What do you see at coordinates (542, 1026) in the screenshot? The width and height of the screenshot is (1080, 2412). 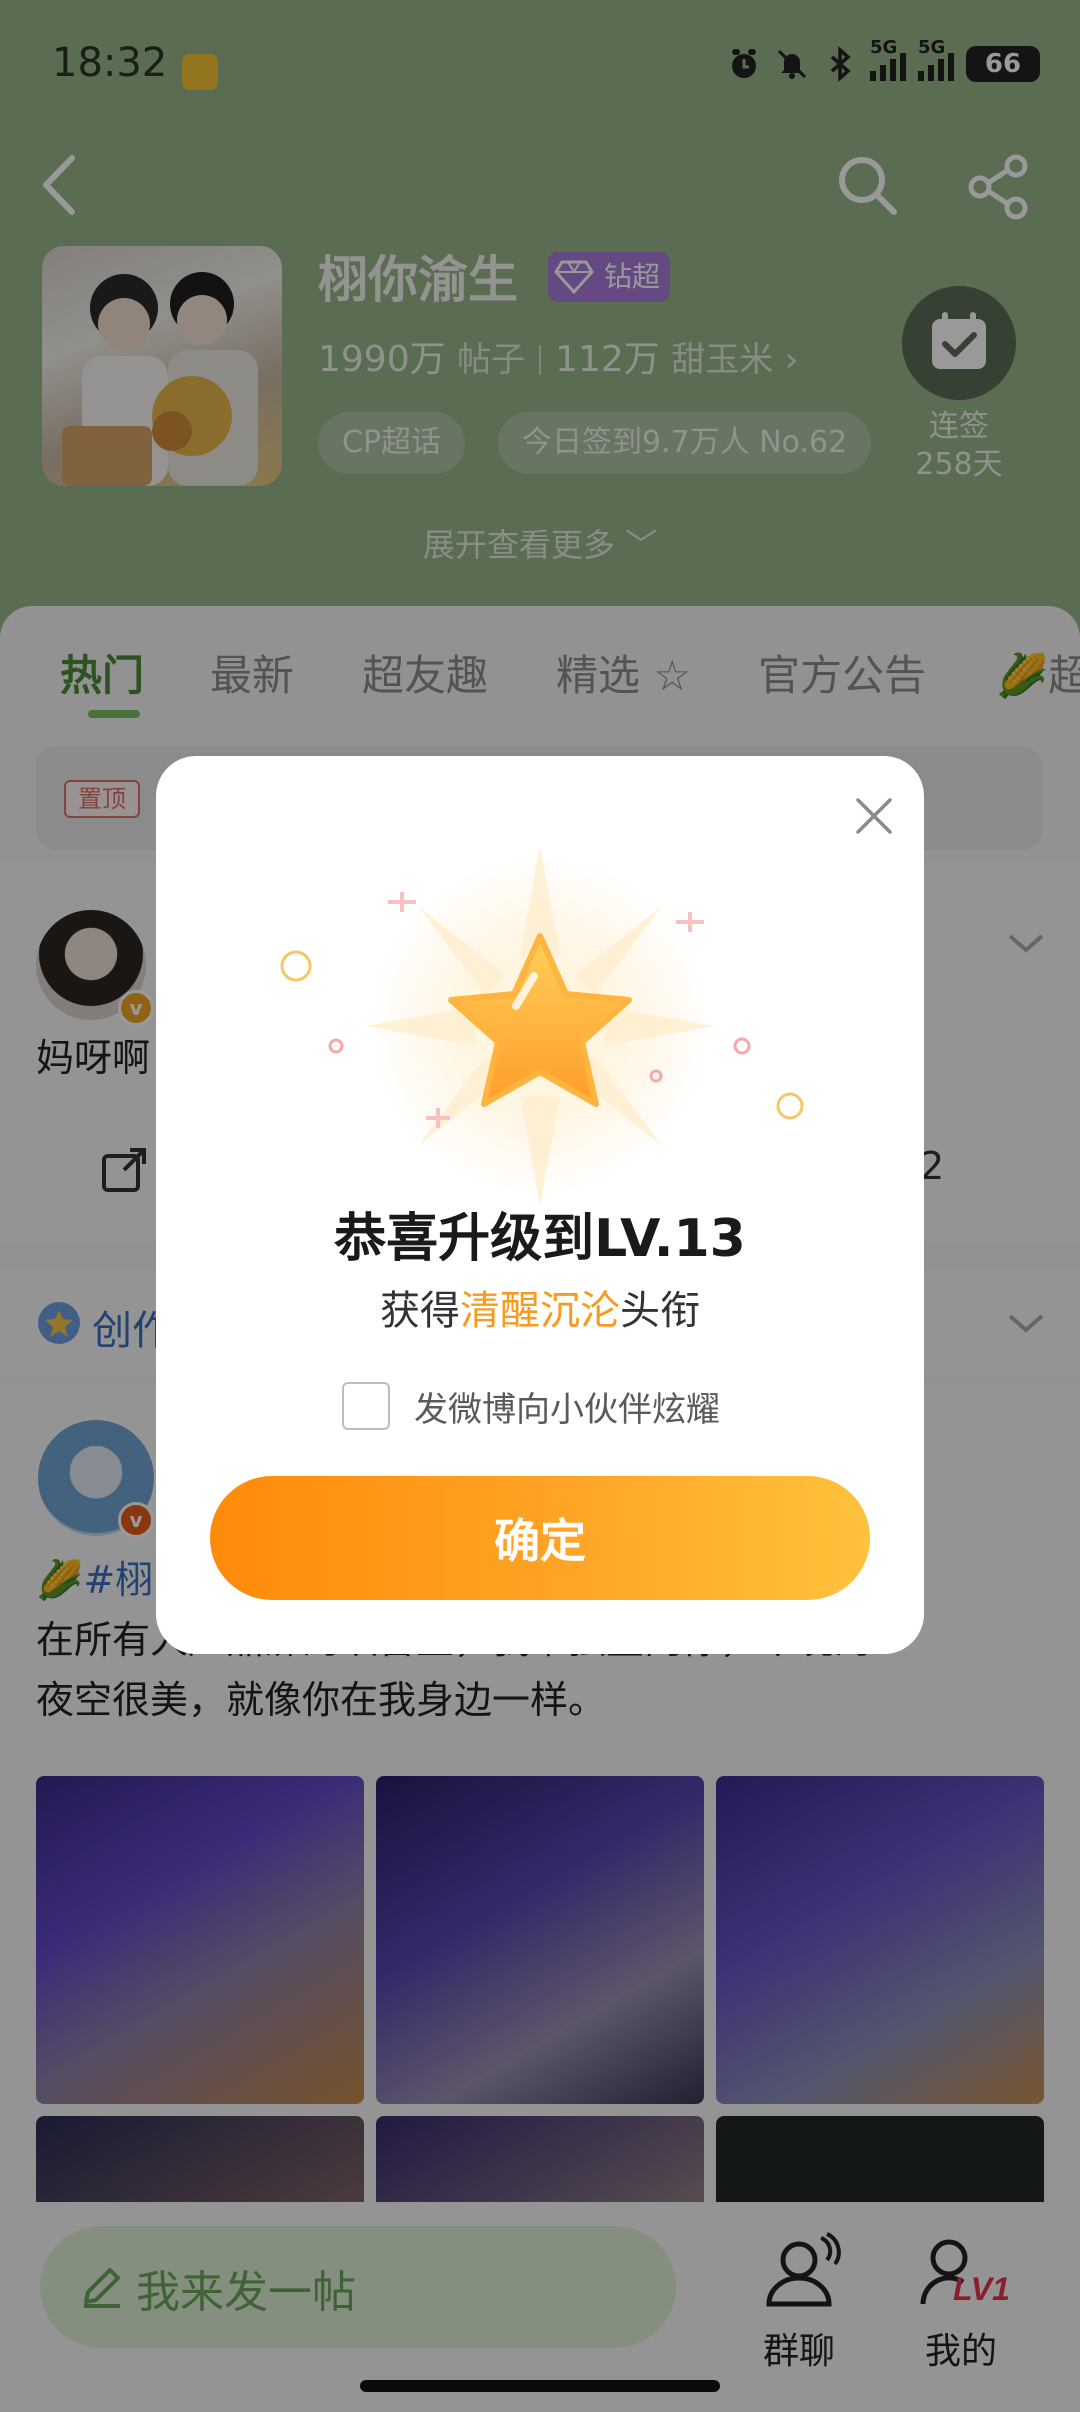 I see `star-celebration-icon` at bounding box center [542, 1026].